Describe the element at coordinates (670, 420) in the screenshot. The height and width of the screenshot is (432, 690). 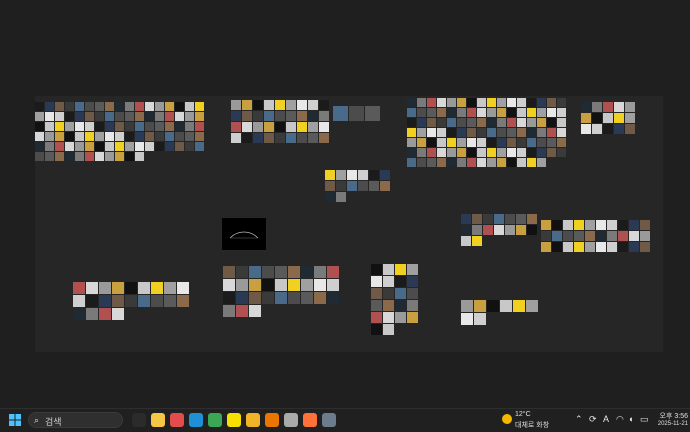
I see `clock: 오후 3:56 2025-11-21` at that location.